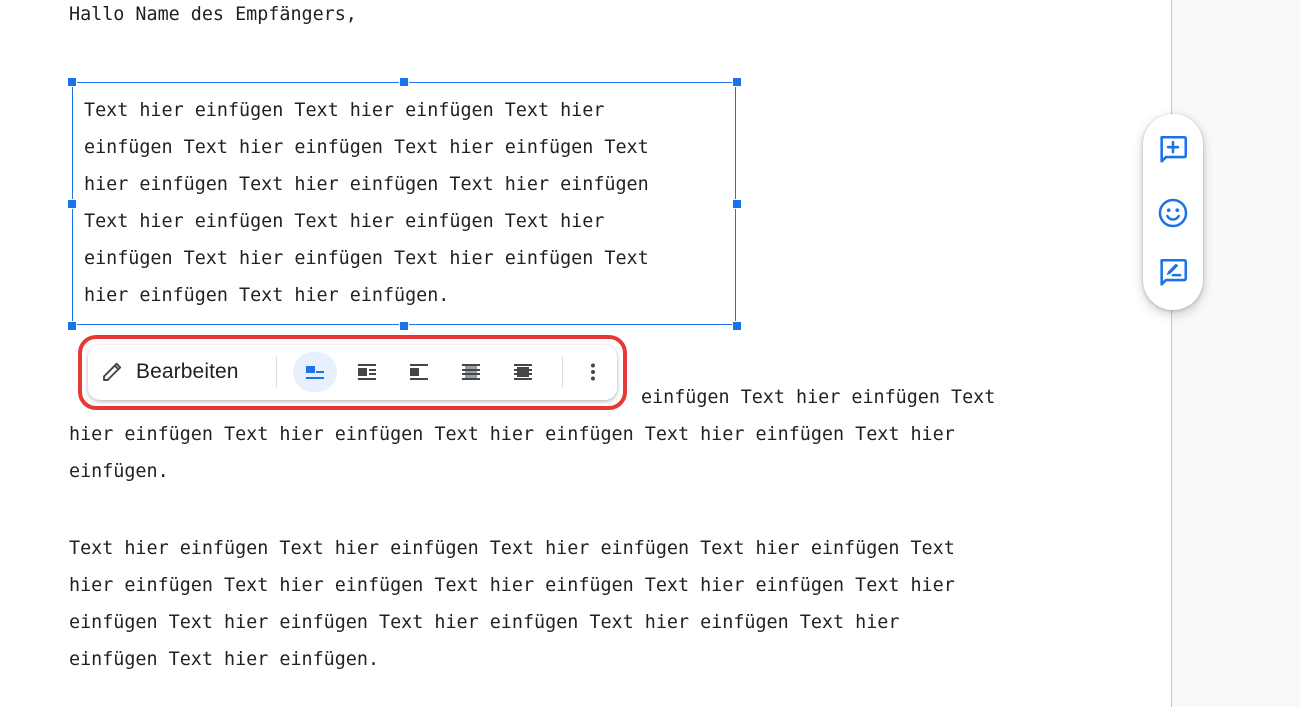 The height and width of the screenshot is (707, 1300). I want to click on behind-text-icon, so click(471, 372).